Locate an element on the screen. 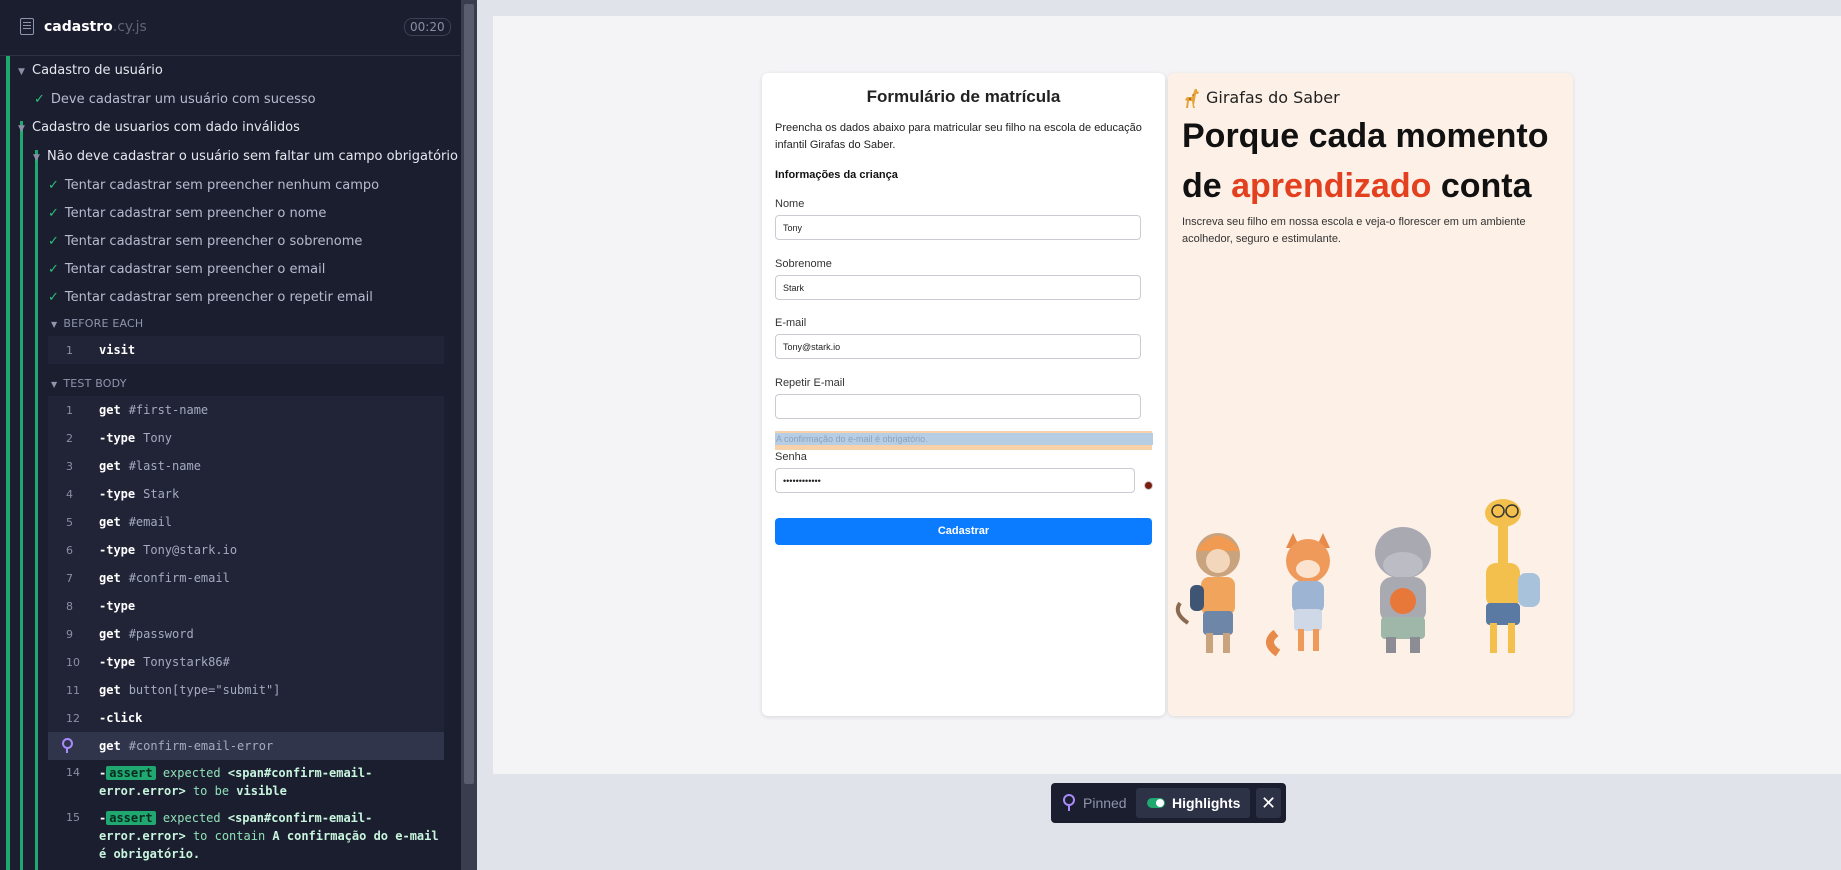 This screenshot has width=1841, height=870. command-row-pinned: get #confirm-email-error is located at coordinates (246, 746).